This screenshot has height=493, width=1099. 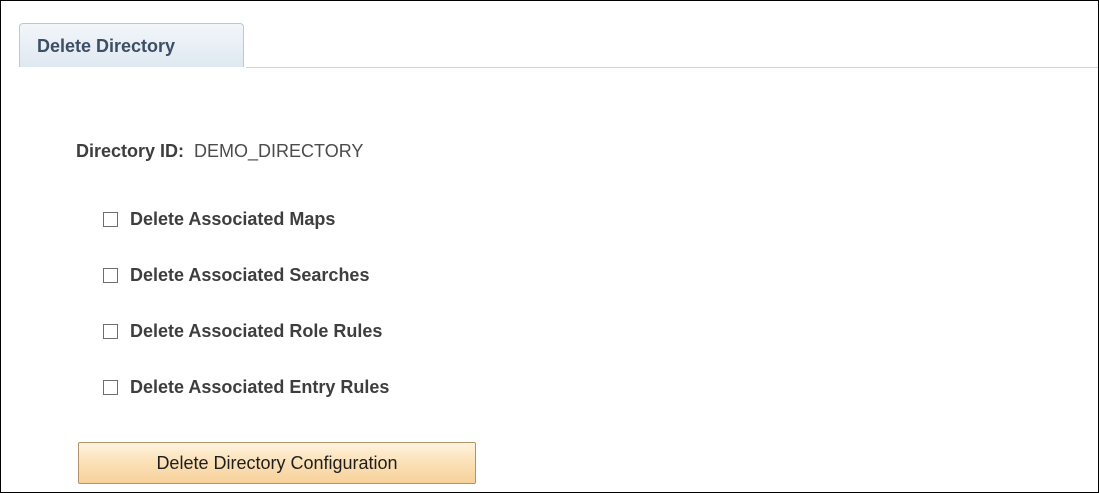 I want to click on delete-maps-checkbox, so click(x=110, y=219).